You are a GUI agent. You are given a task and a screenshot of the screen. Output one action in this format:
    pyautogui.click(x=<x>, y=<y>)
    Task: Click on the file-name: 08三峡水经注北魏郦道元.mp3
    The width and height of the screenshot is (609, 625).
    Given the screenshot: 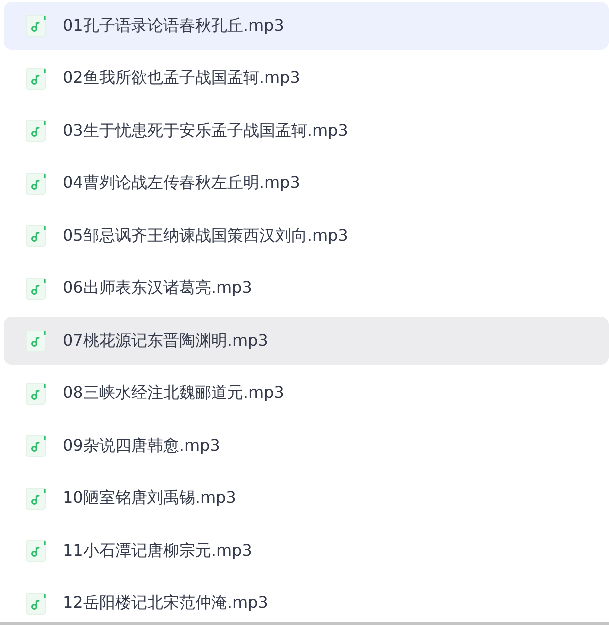 What is the action you would take?
    pyautogui.click(x=173, y=393)
    